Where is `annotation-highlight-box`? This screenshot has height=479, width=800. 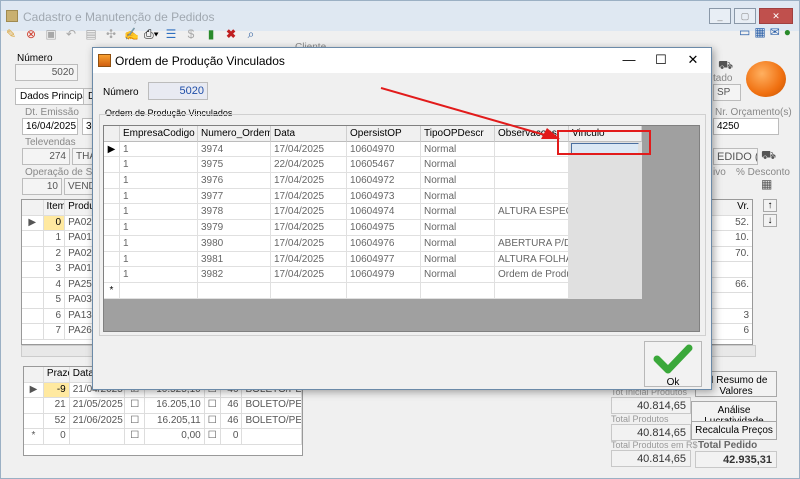 annotation-highlight-box is located at coordinates (604, 142).